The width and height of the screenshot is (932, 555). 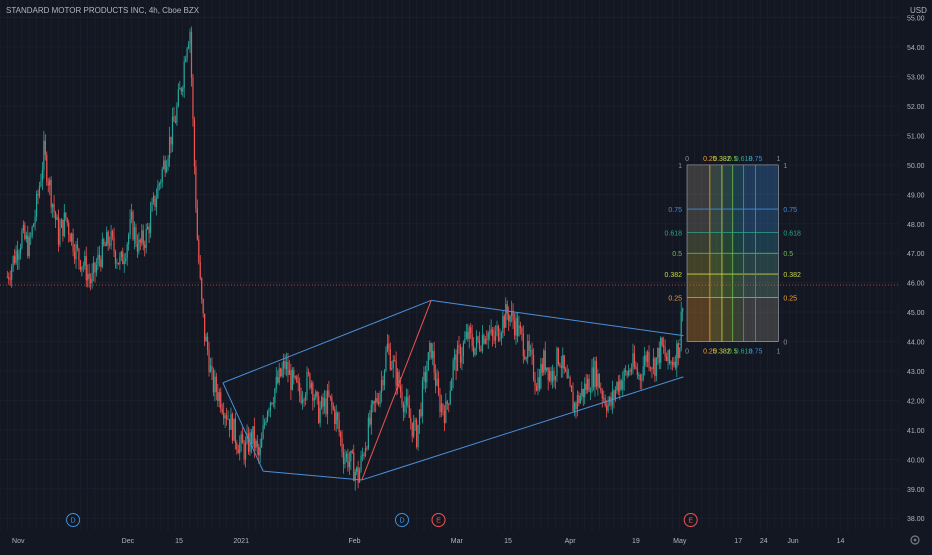 What do you see at coordinates (916, 48) in the screenshot?
I see `price-tick-label: 54.00` at bounding box center [916, 48].